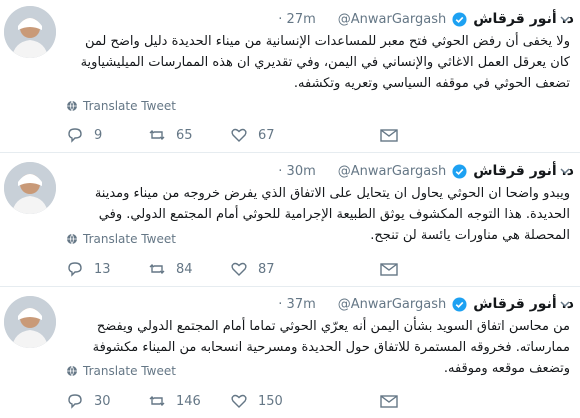  Describe the element at coordinates (184, 135) in the screenshot. I see `retweet-count: 65` at that location.